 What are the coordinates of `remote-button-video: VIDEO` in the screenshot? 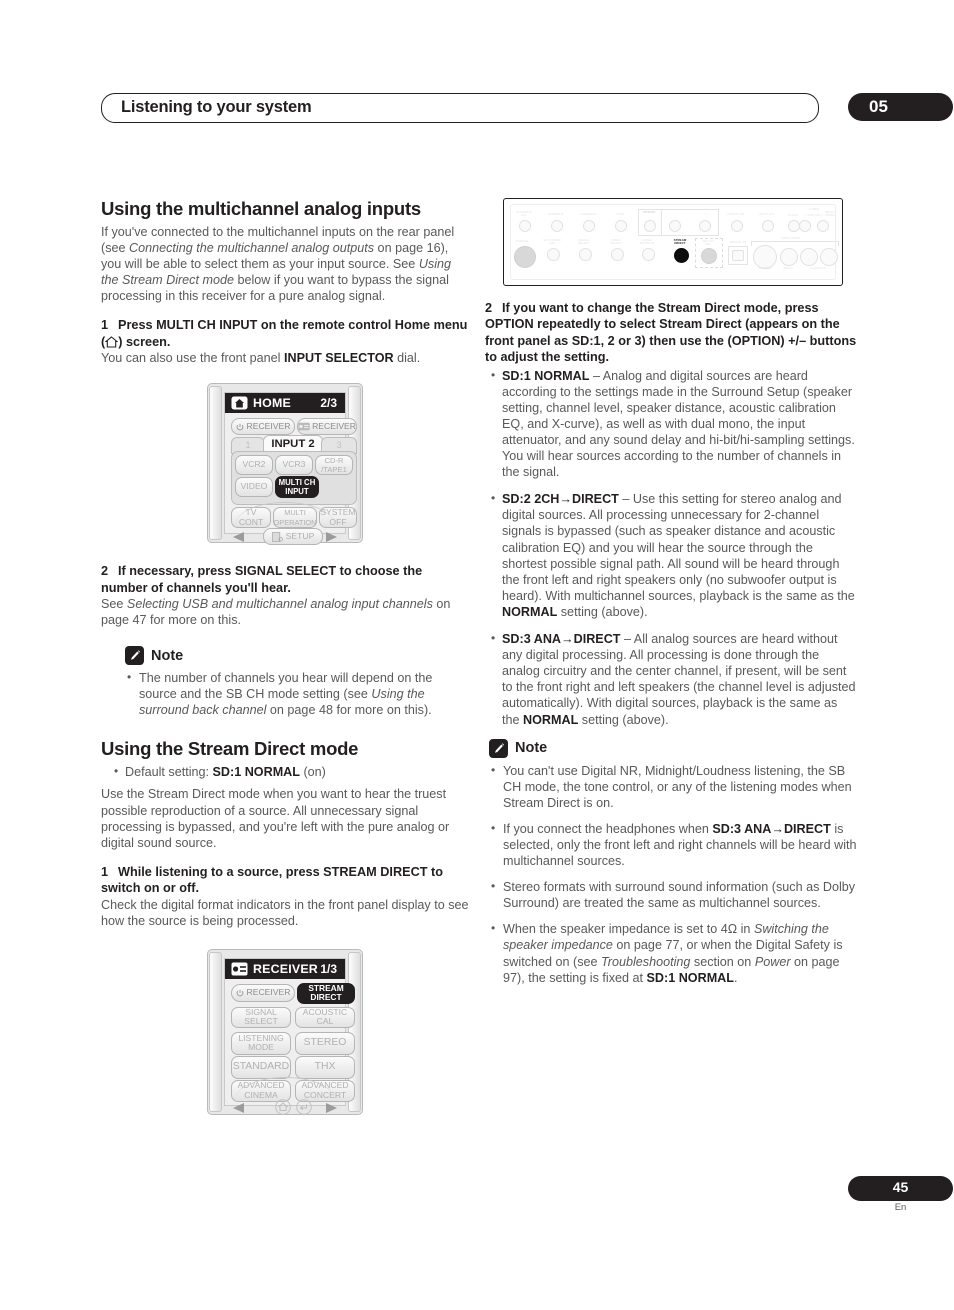 It's located at (254, 487).